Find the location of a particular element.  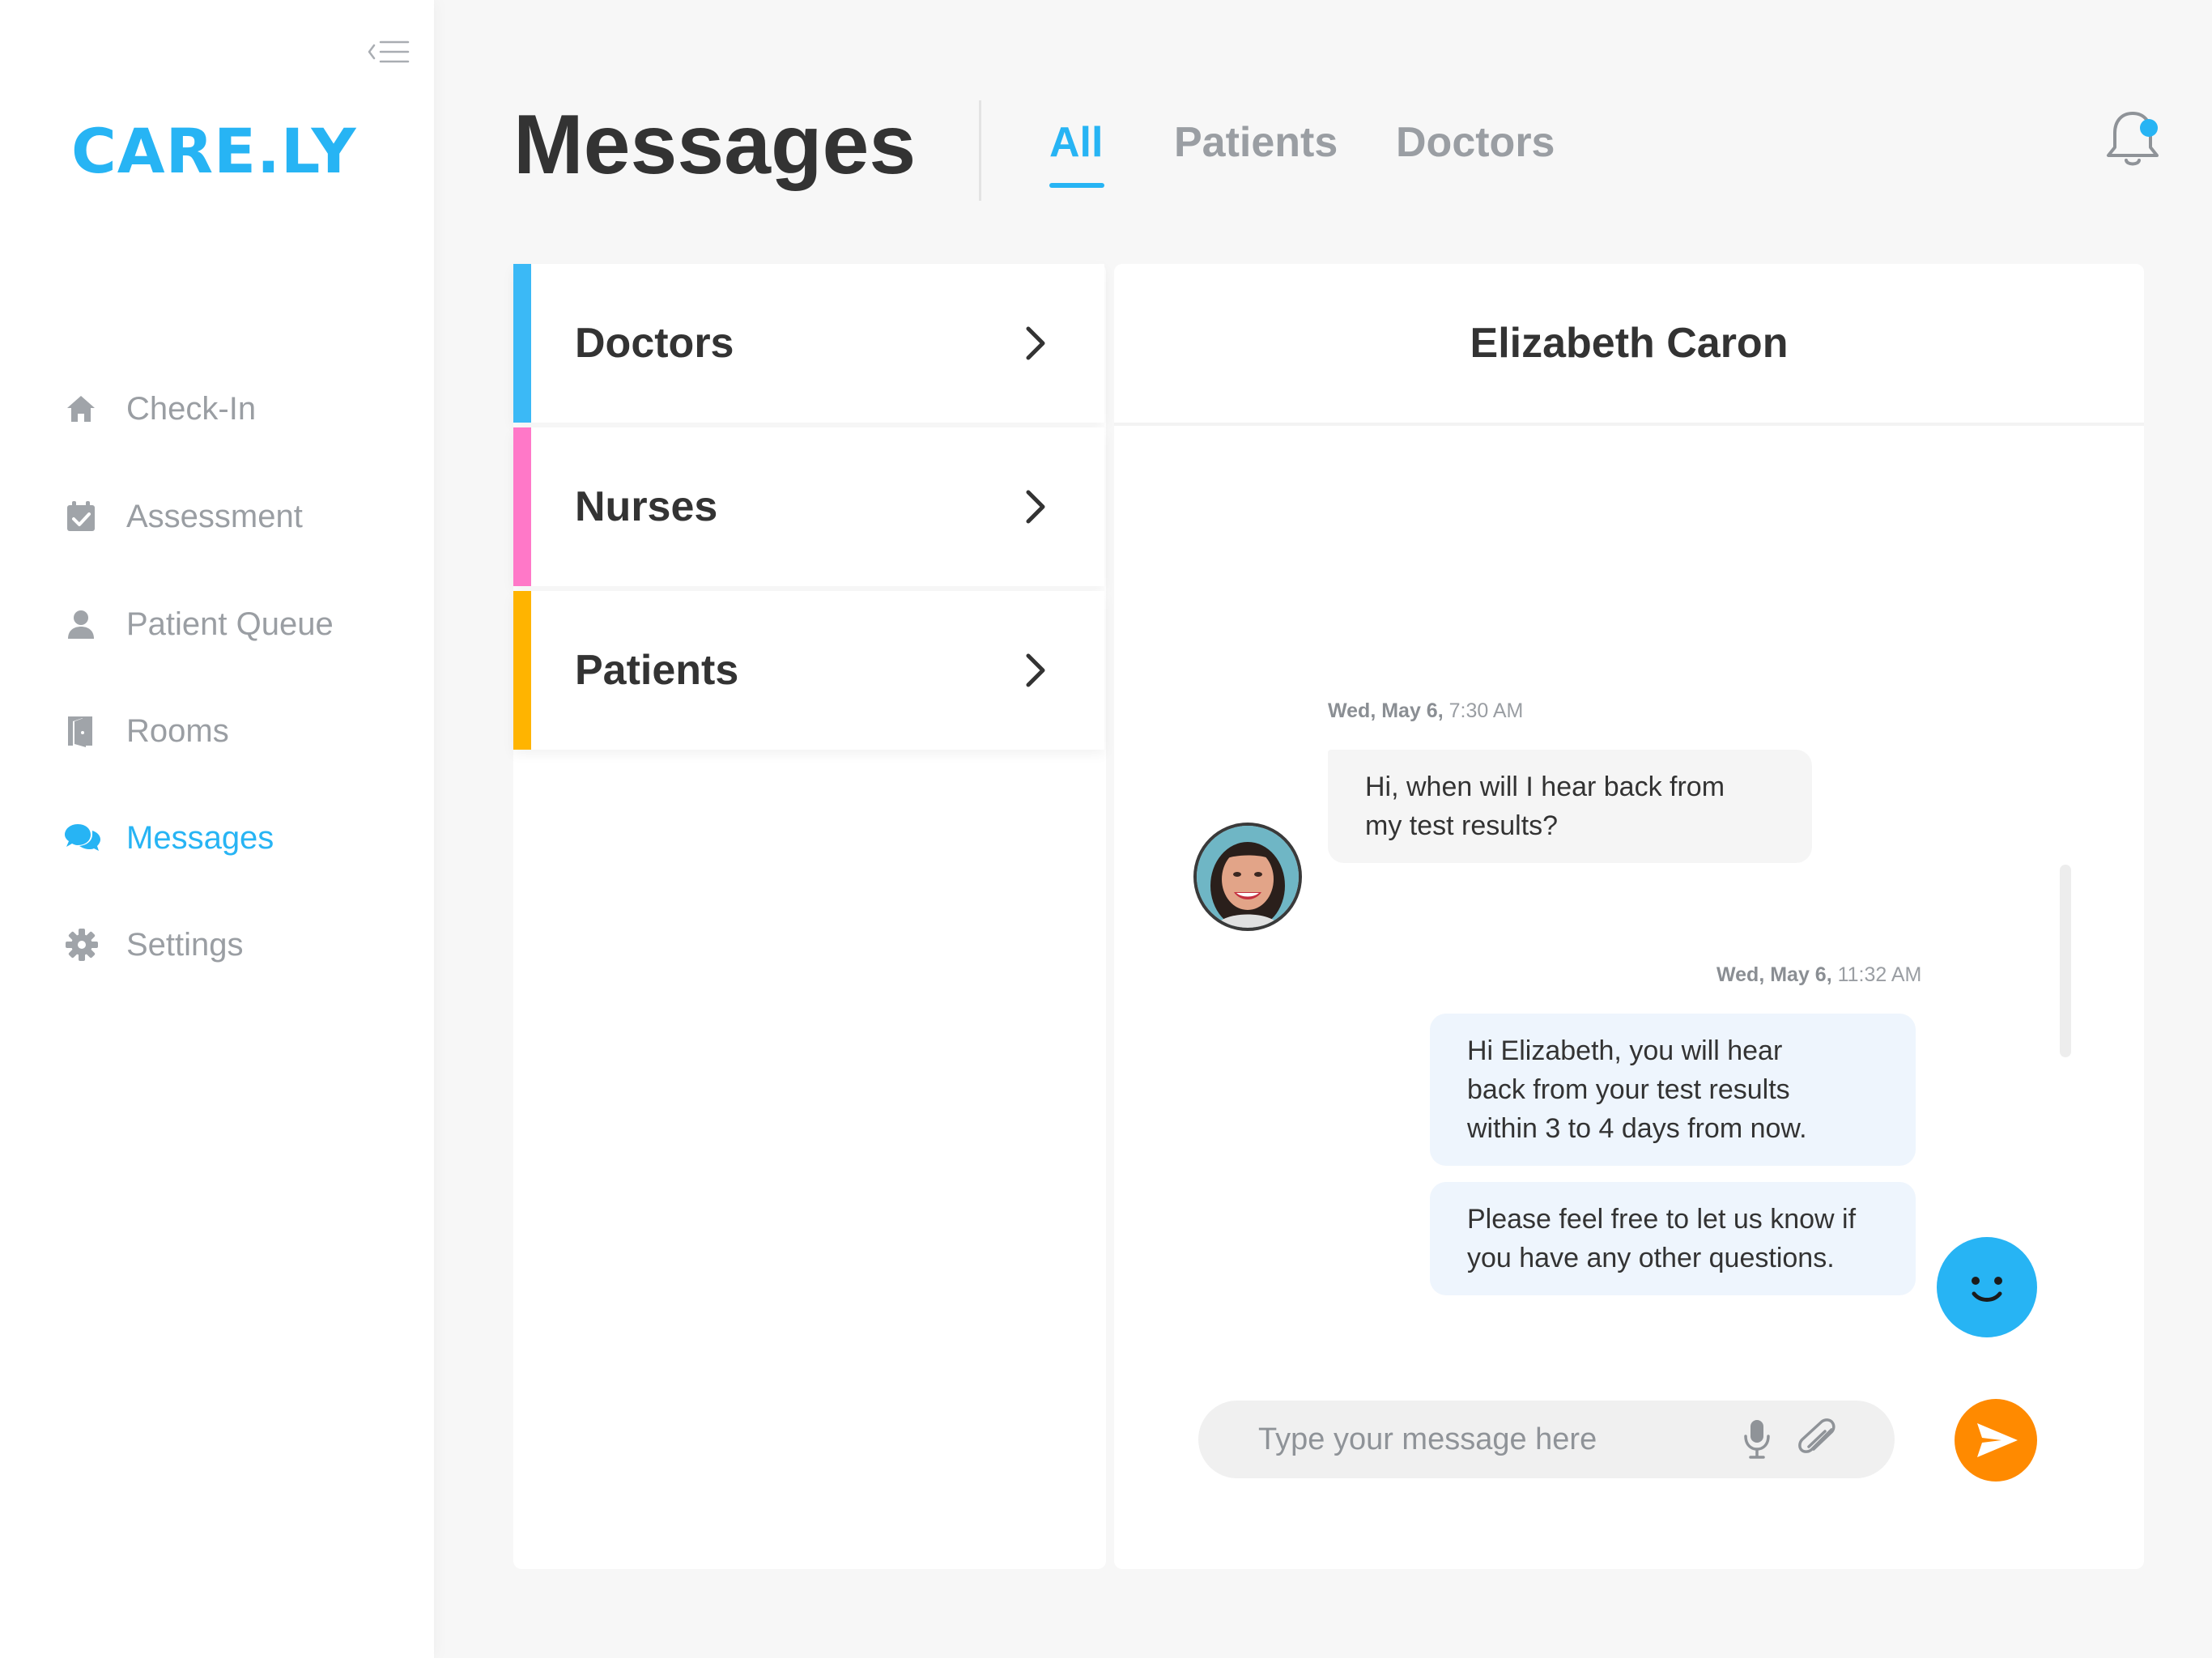

message-line: my test results? is located at coordinates (1462, 825).